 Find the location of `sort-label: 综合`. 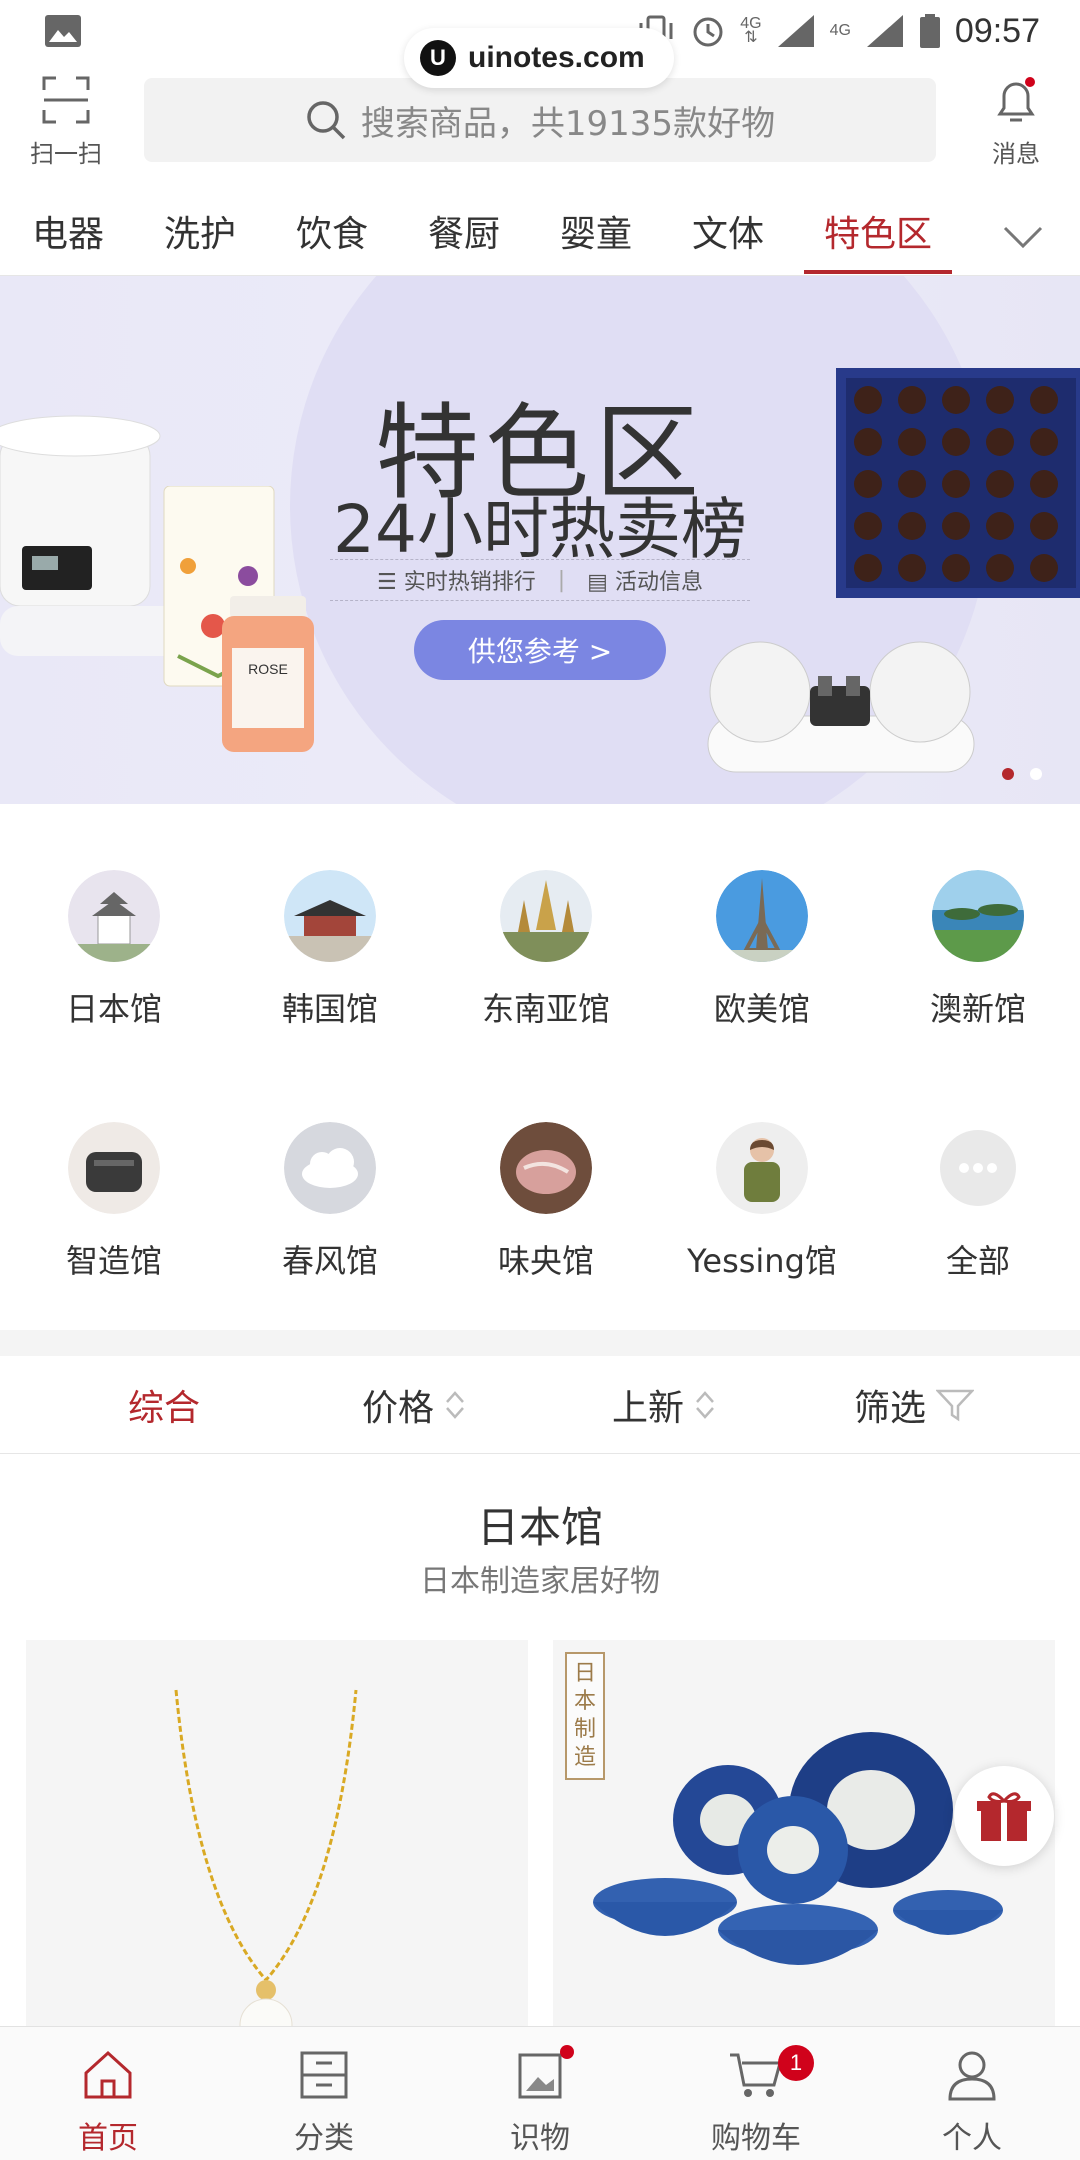

sort-label: 综合 is located at coordinates (164, 1408).